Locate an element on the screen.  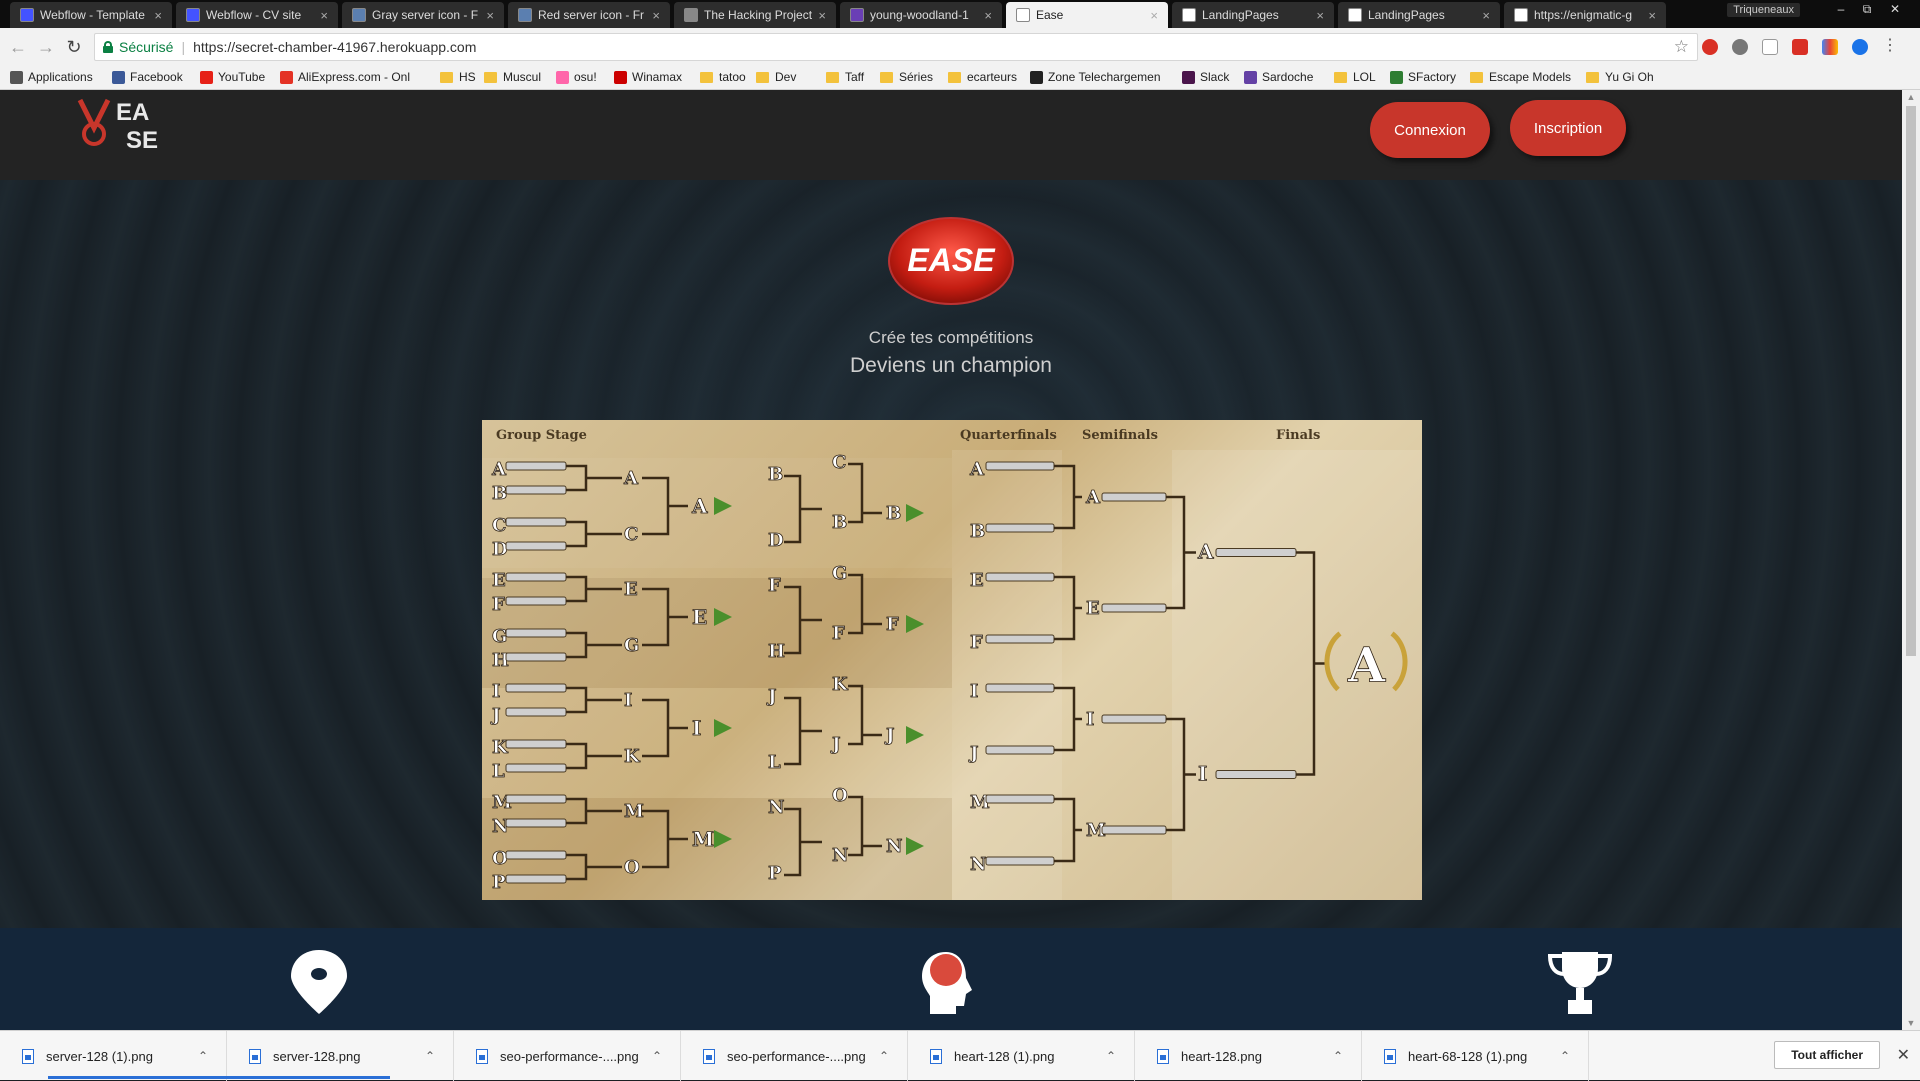
download-item: server-128.png ⌃ is located at coordinates (340, 1056).